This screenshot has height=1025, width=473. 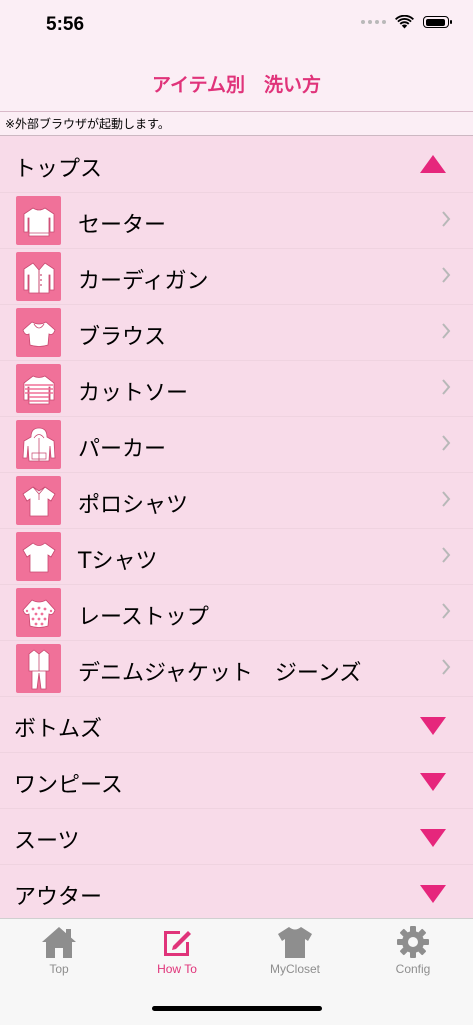 I want to click on home-indicator, so click(x=237, y=1008).